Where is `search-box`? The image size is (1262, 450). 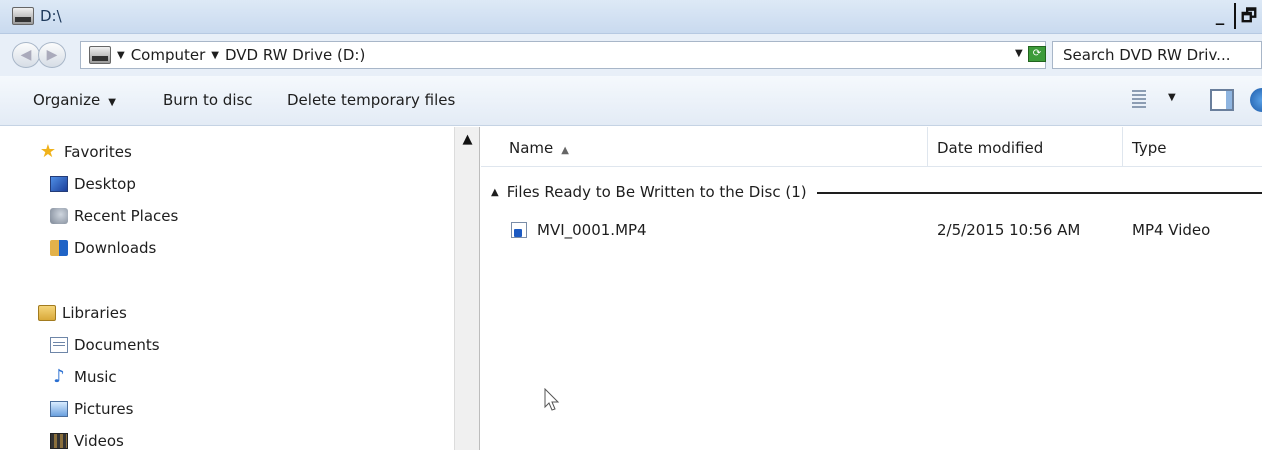 search-box is located at coordinates (1157, 55).